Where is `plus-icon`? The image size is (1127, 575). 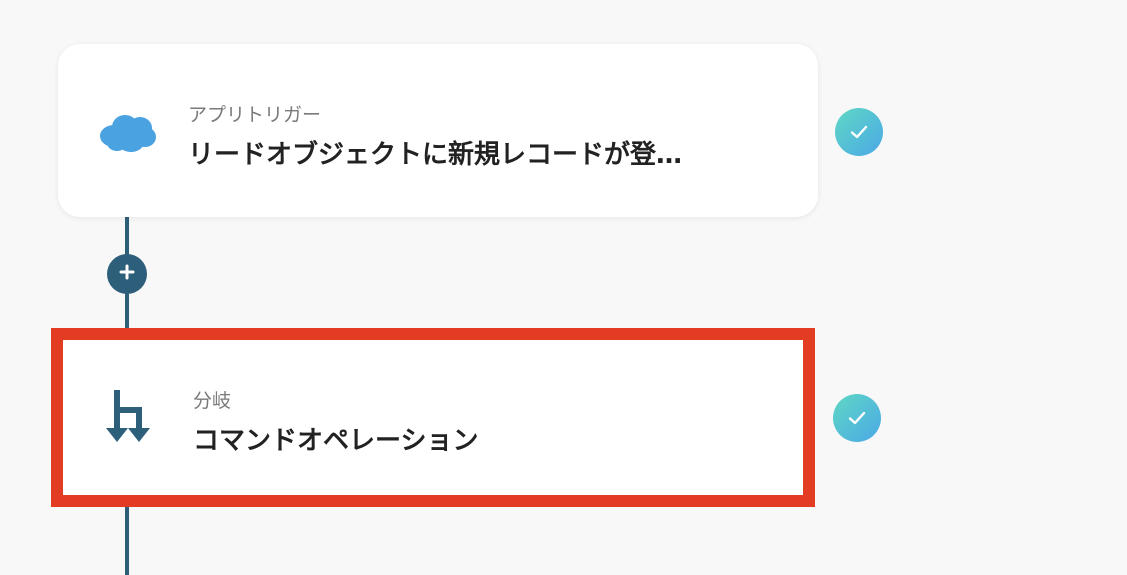
plus-icon is located at coordinates (127, 274).